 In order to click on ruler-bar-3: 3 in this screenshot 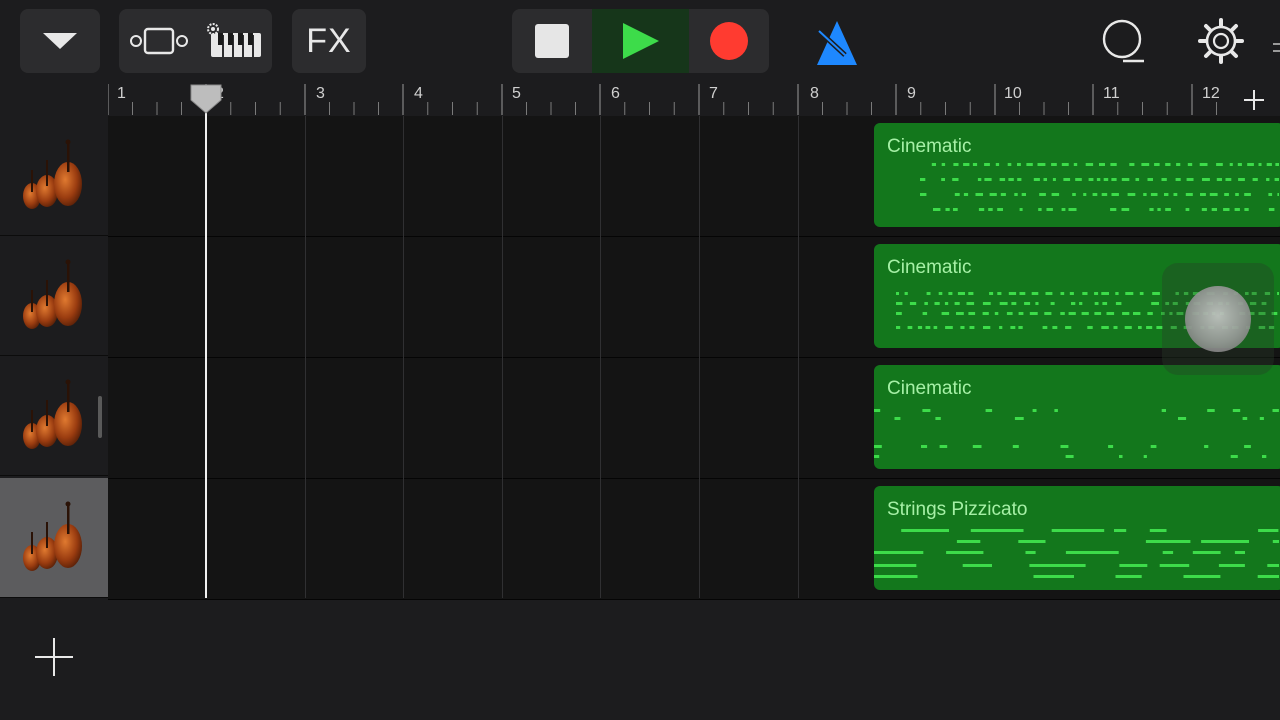, I will do `click(320, 93)`.